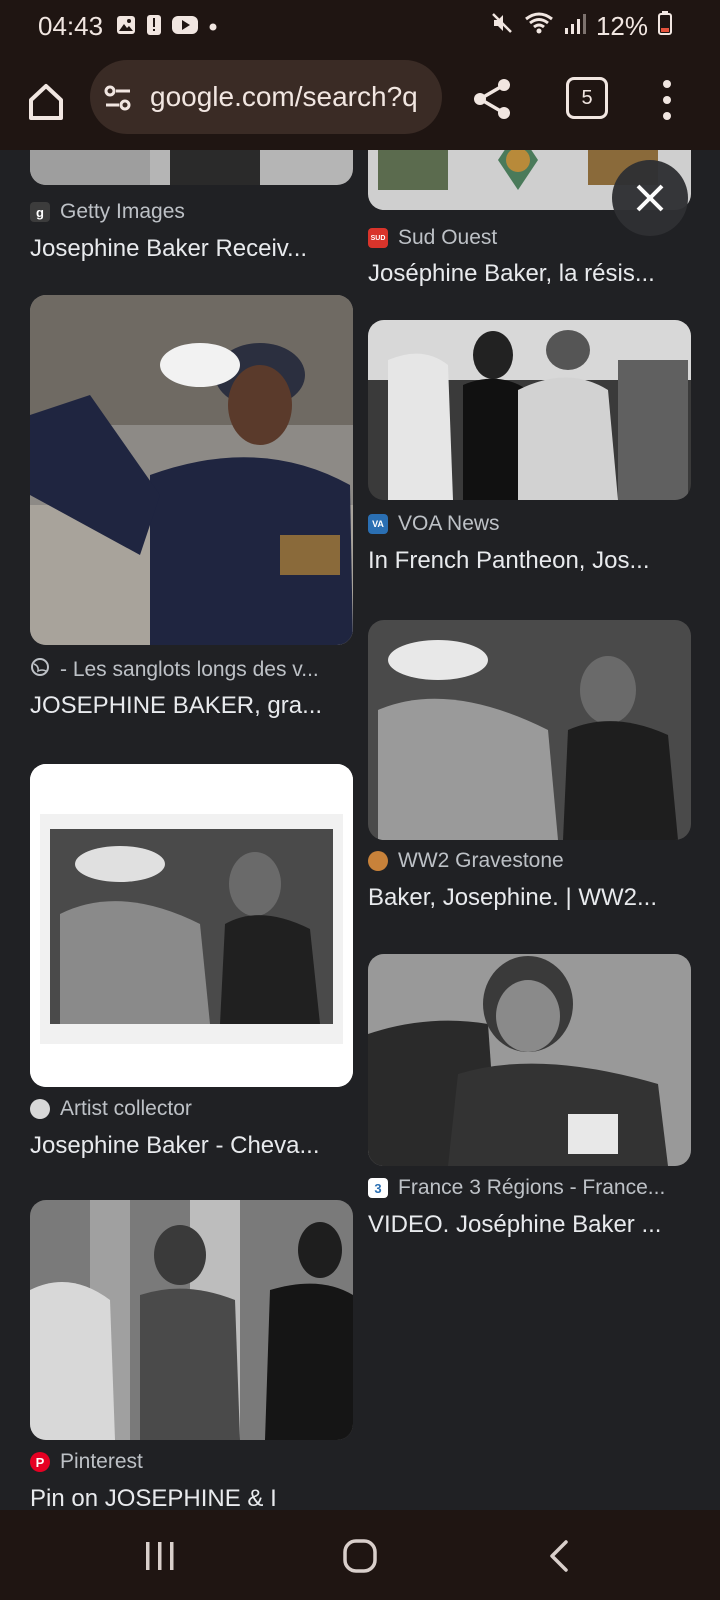 The height and width of the screenshot is (1600, 720). I want to click on artist-collector-icon, so click(40, 1109).